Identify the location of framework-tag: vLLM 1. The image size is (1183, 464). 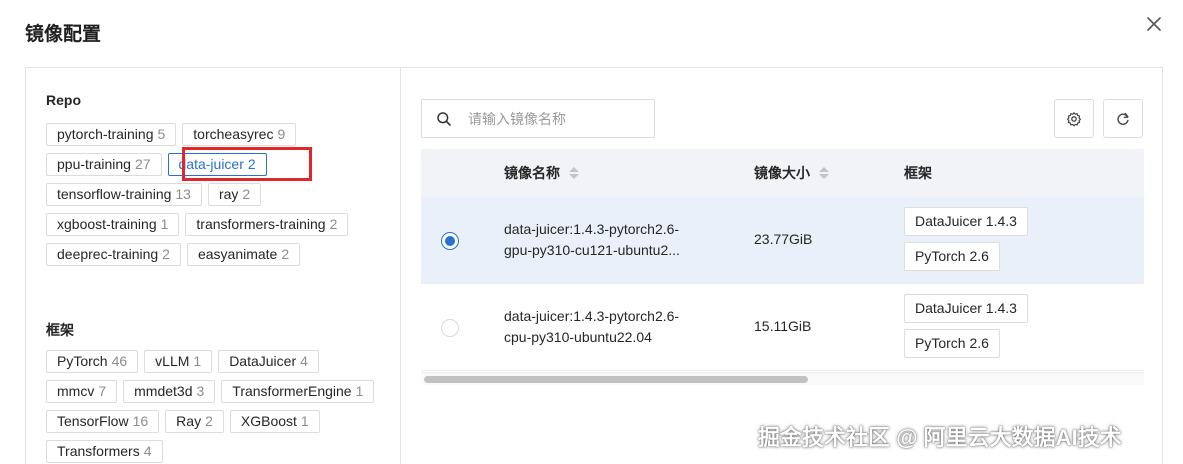
(178, 361).